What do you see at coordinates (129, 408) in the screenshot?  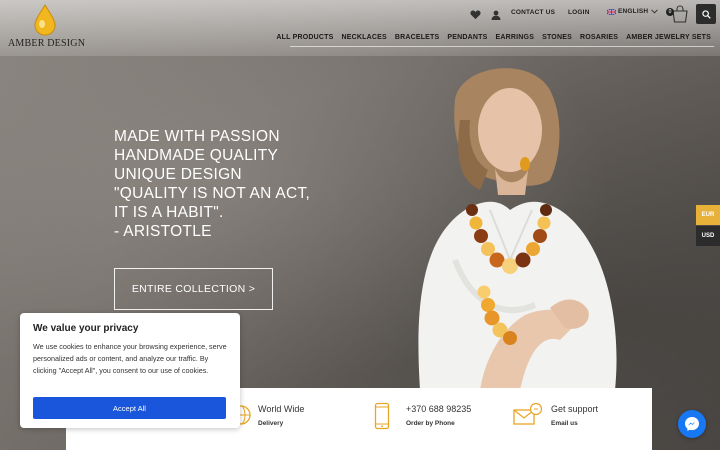 I see `accept-all-button: Accept All` at bounding box center [129, 408].